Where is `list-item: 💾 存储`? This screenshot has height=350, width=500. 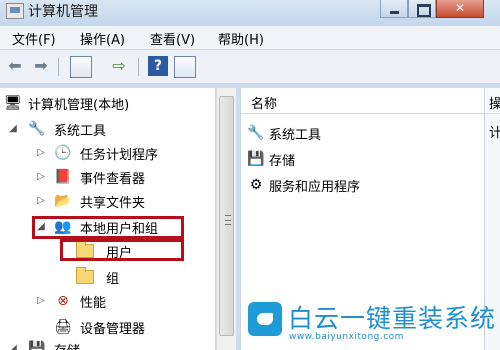 list-item: 💾 存储 is located at coordinates (362, 159).